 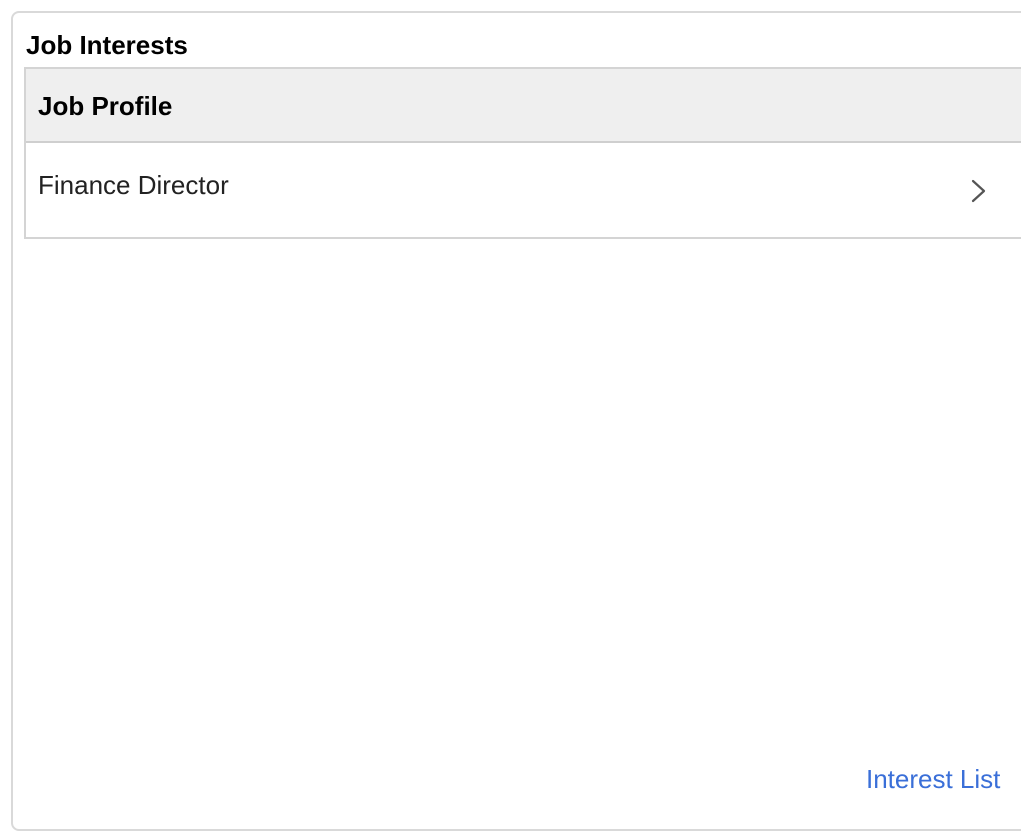 What do you see at coordinates (523, 106) in the screenshot?
I see `grid-header: Job Profile` at bounding box center [523, 106].